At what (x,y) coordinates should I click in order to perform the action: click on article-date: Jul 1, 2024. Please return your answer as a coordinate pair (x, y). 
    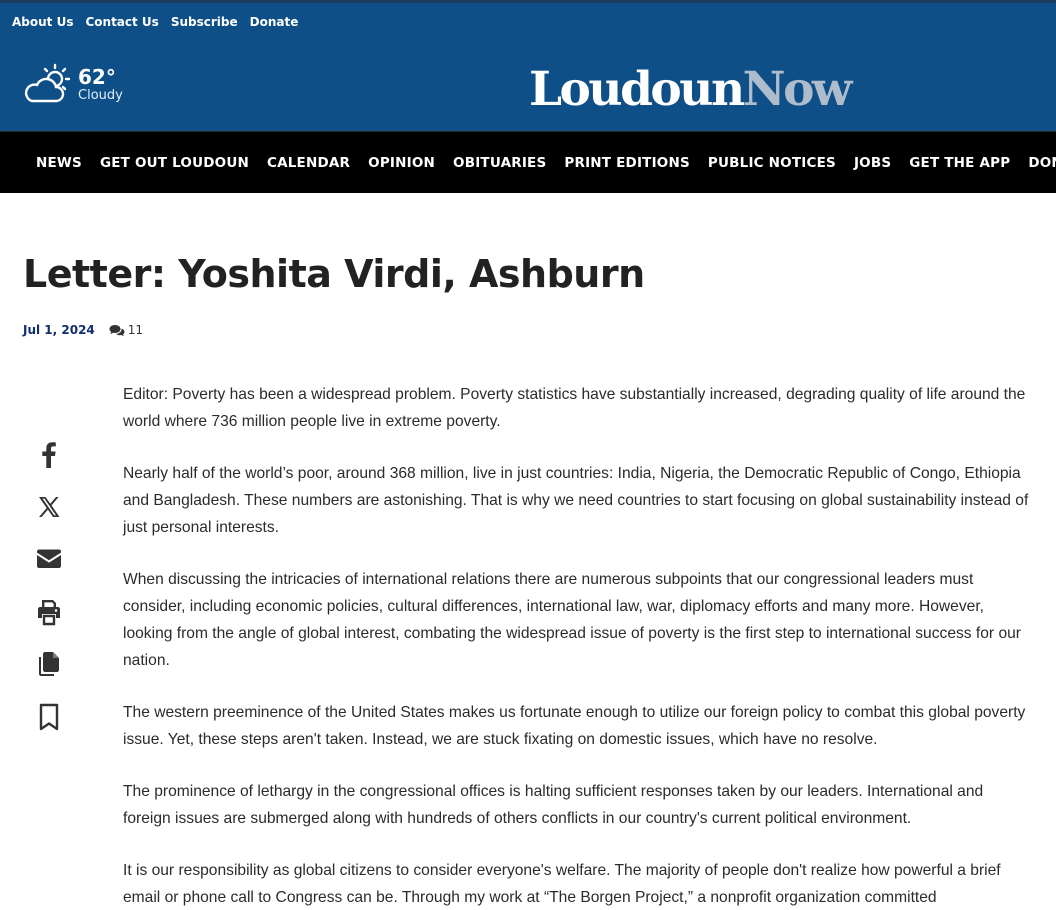
    Looking at the image, I should click on (59, 330).